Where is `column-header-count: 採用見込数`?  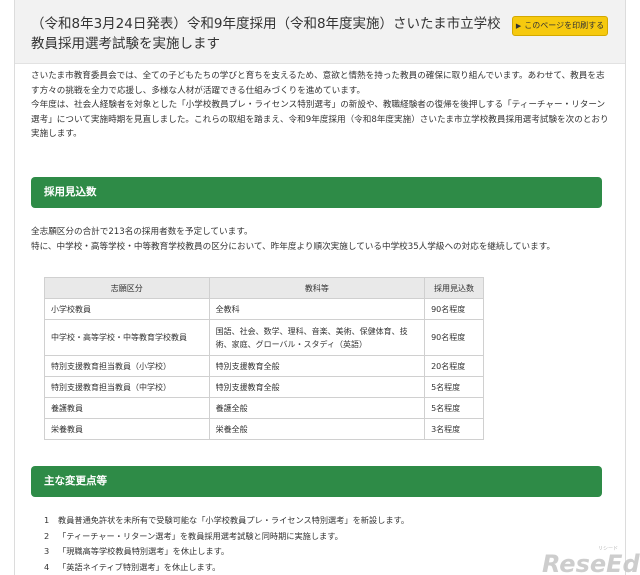
column-header-count: 採用見込数 is located at coordinates (454, 288).